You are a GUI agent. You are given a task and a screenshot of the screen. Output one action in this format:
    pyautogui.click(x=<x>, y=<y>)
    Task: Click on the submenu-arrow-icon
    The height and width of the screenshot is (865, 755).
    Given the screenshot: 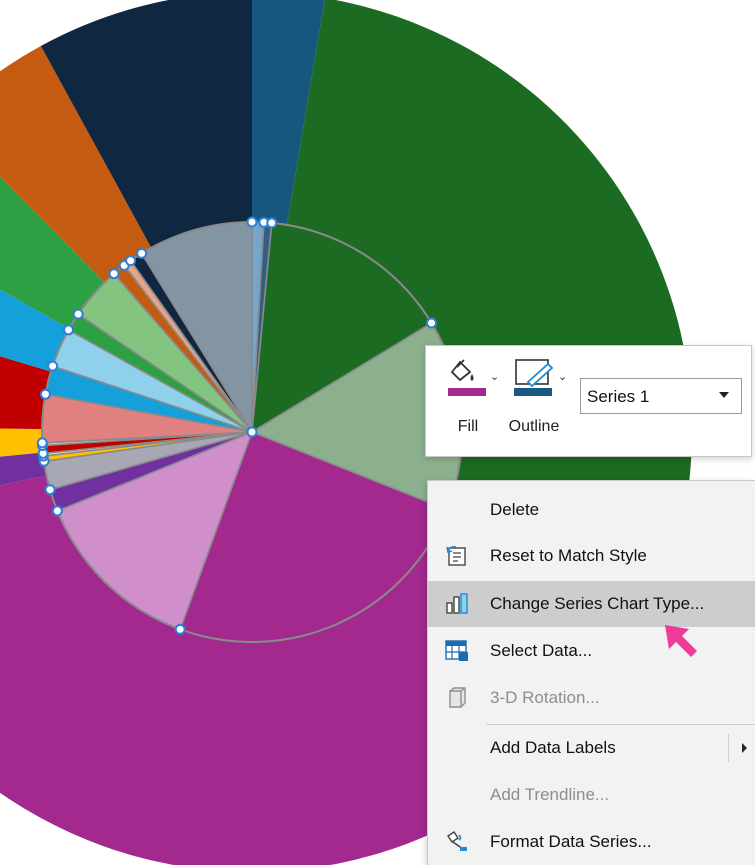 What is the action you would take?
    pyautogui.click(x=744, y=748)
    